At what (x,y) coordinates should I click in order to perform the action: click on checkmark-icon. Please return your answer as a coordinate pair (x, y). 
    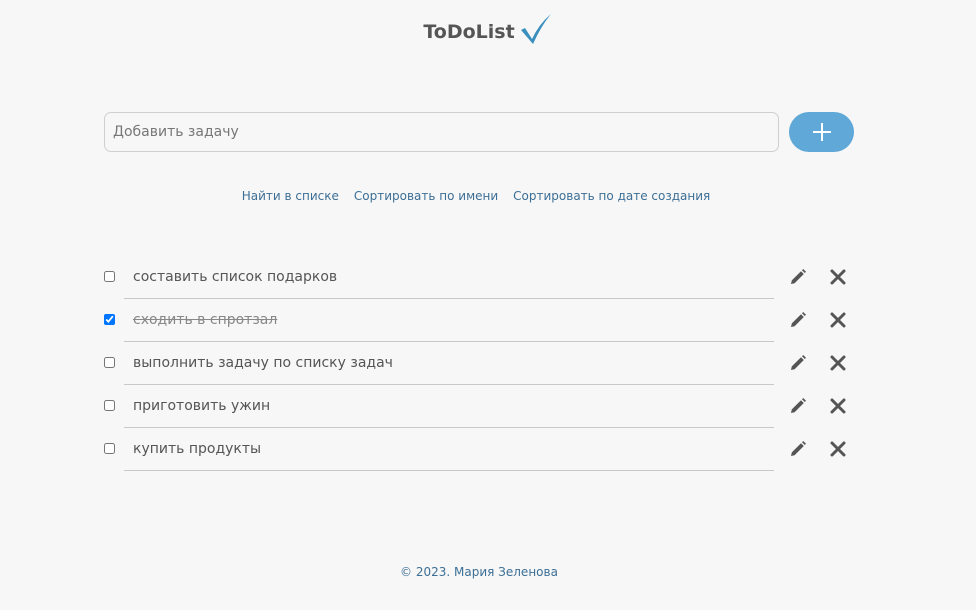
    Looking at the image, I should click on (535, 29).